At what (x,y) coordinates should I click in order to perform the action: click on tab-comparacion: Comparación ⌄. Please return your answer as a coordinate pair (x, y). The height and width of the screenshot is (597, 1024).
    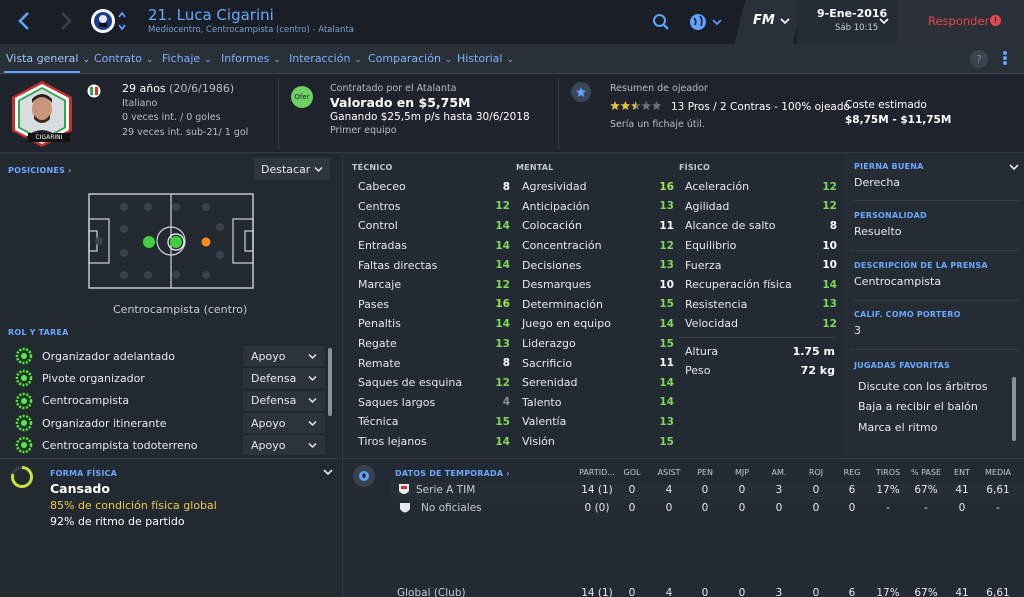
    Looking at the image, I should click on (410, 58).